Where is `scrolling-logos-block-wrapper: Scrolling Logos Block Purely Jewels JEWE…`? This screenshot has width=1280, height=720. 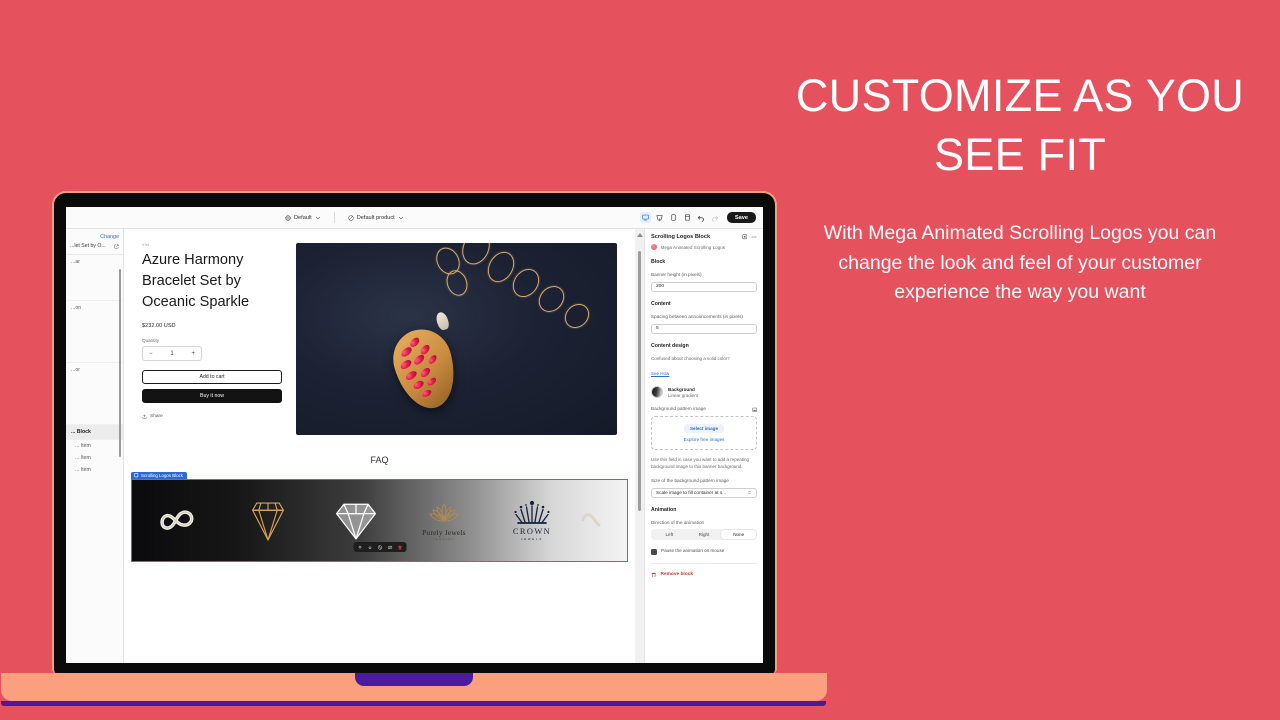 scrolling-logos-block-wrapper: Scrolling Logos Block Purely Jewels JEWE… is located at coordinates (379, 516).